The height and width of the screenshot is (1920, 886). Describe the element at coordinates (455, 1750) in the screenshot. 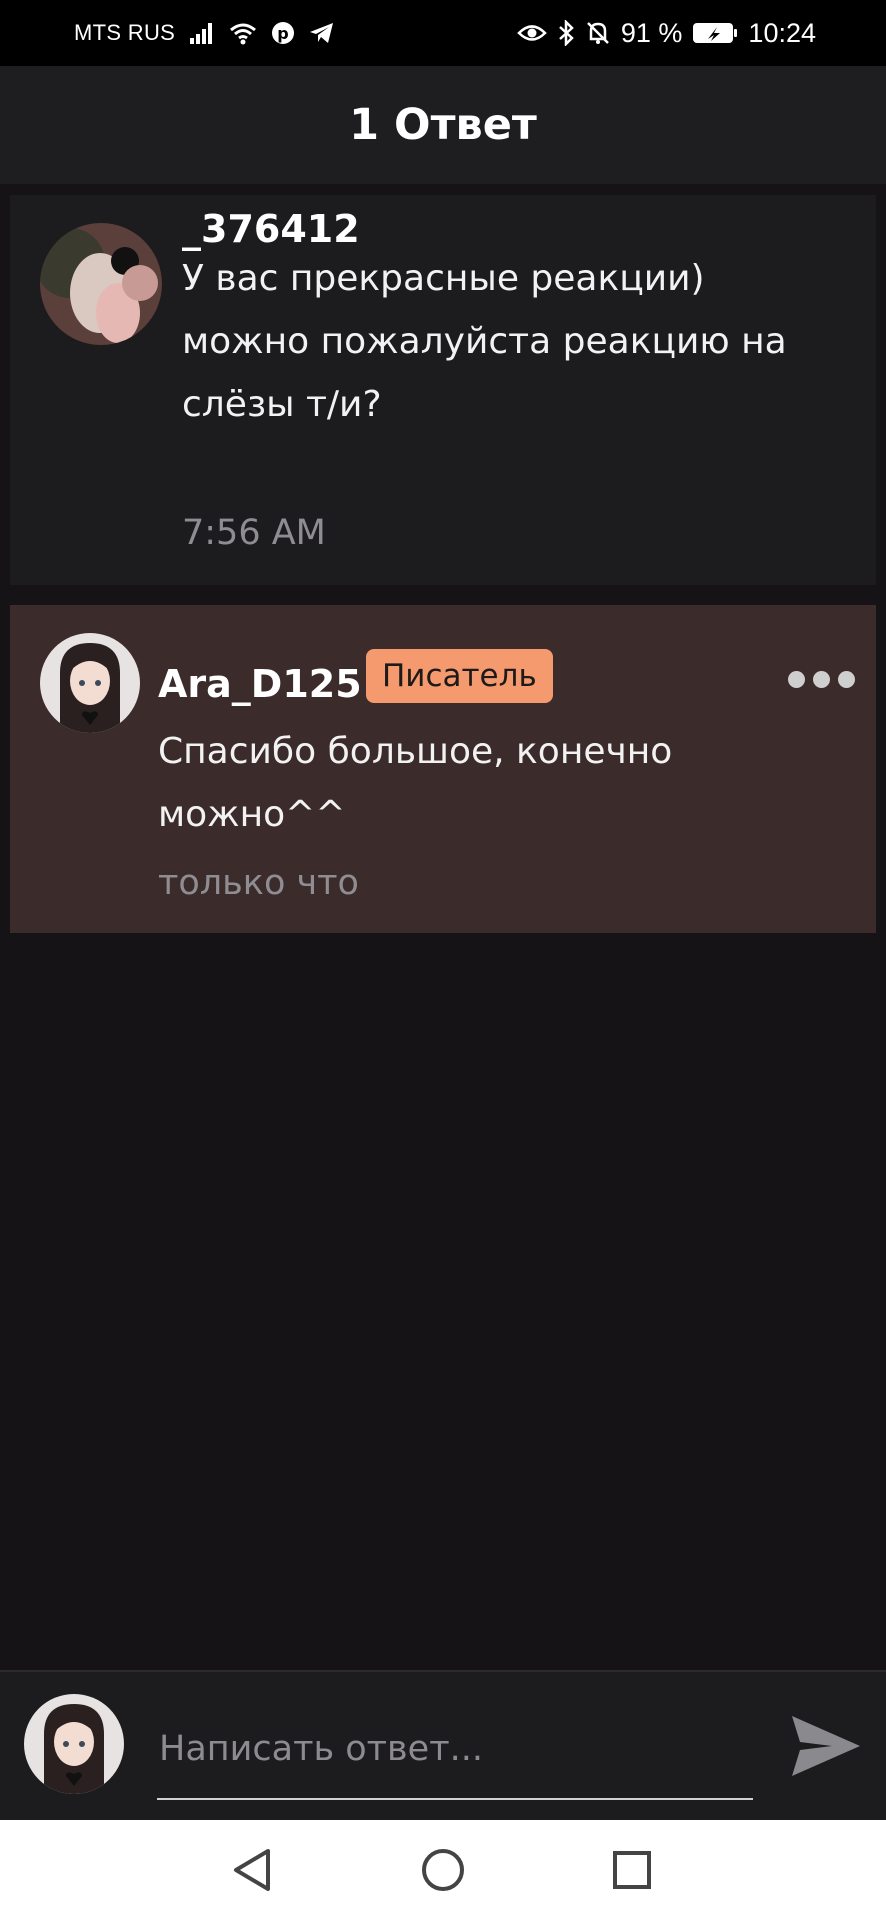

I see `reply-input` at that location.